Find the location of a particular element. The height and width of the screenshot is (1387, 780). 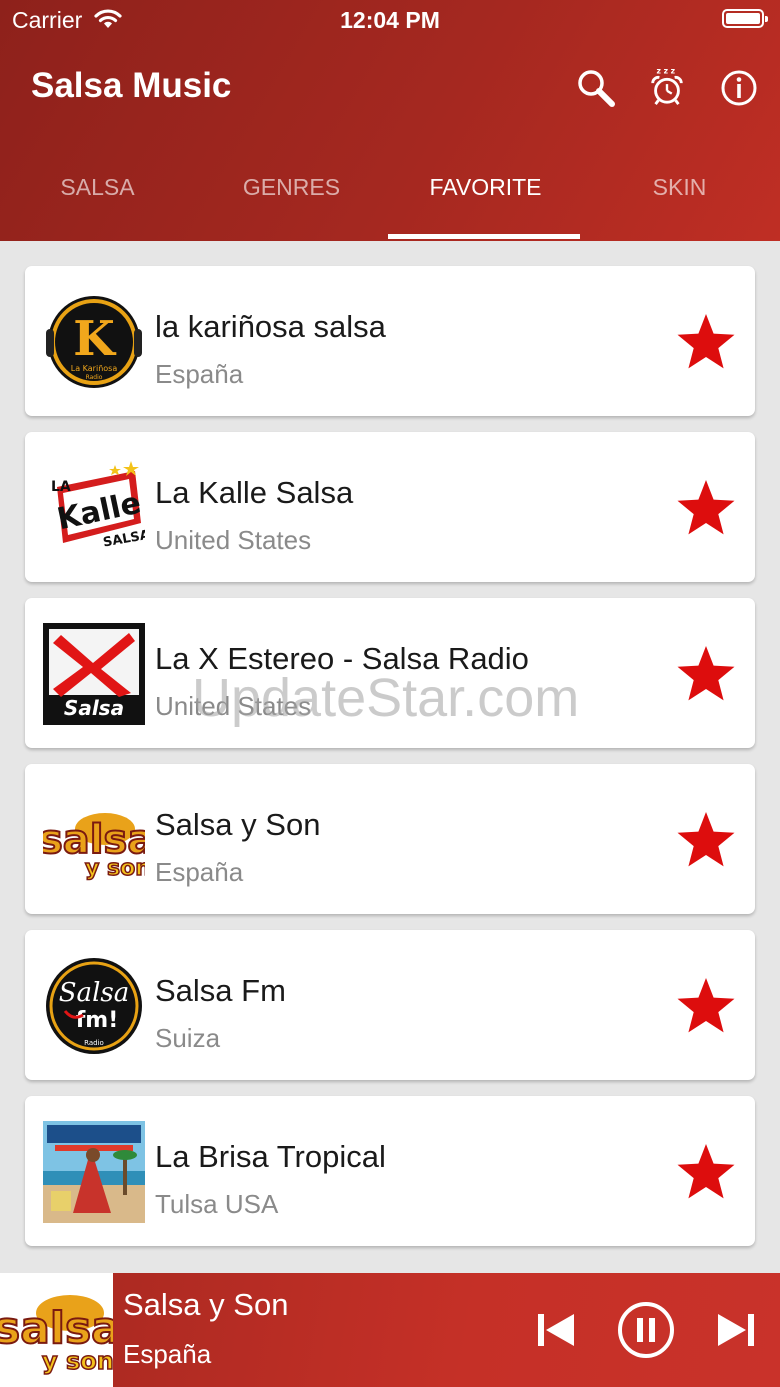

status-bar: Carrier 12:04 PM is located at coordinates (390, 20).